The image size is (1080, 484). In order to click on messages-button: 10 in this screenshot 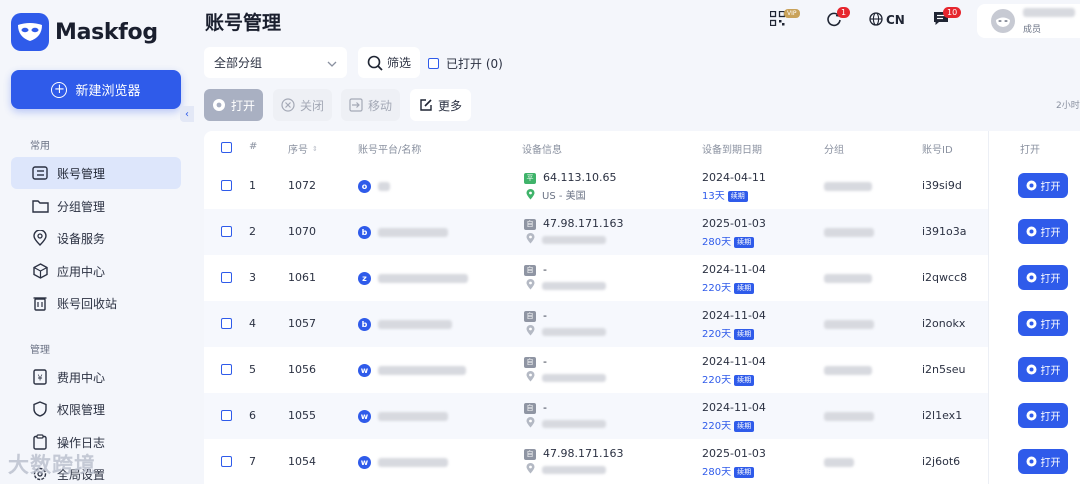, I will do `click(947, 18)`.